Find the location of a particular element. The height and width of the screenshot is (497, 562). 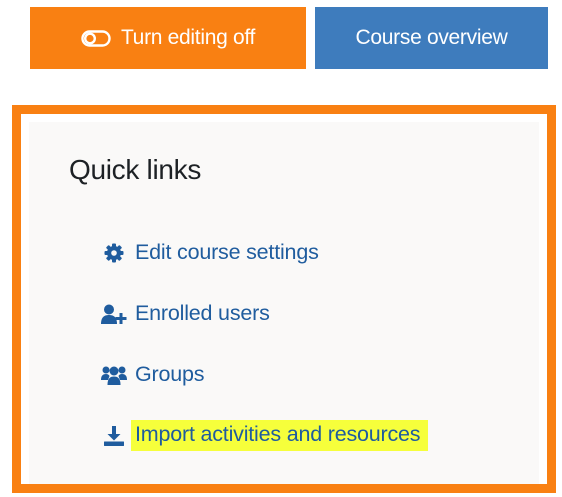

download-icon is located at coordinates (114, 436).